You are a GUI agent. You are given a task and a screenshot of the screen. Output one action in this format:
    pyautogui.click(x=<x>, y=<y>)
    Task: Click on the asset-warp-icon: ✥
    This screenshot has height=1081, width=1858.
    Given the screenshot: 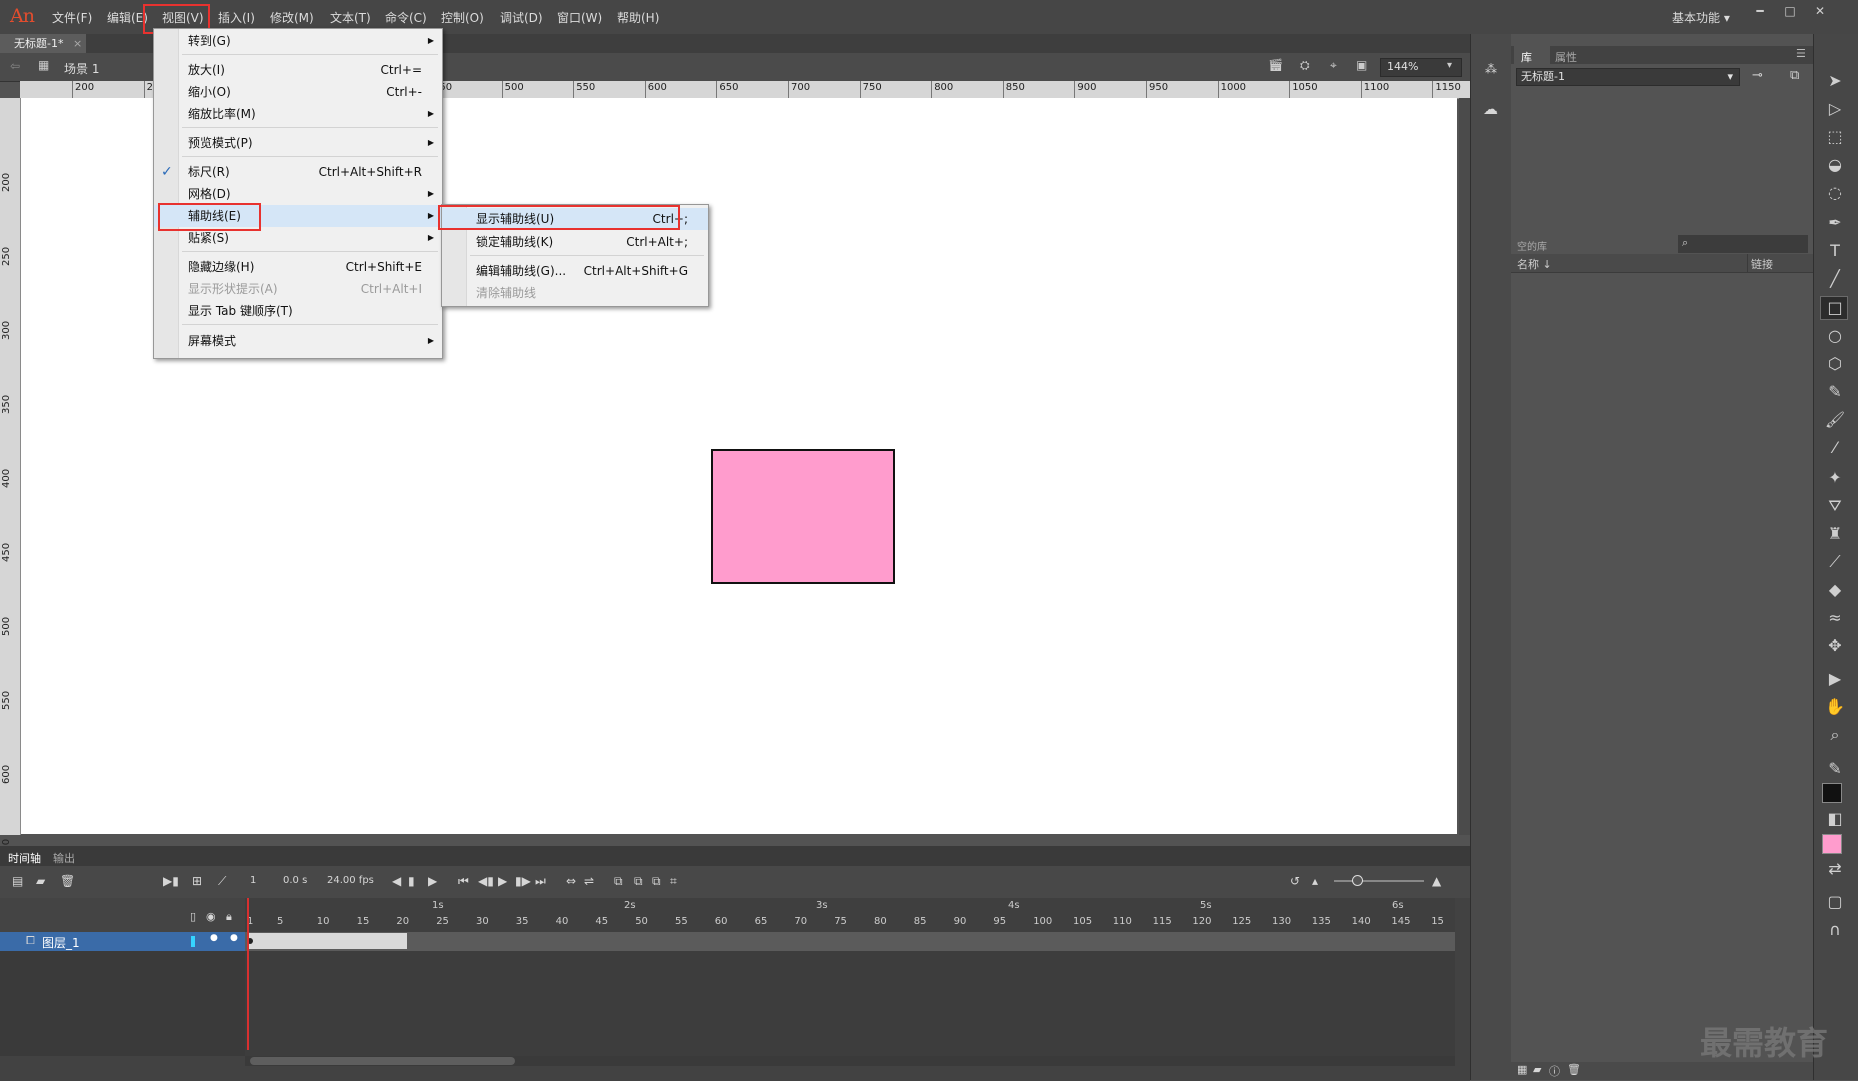 What is the action you would take?
    pyautogui.click(x=1835, y=646)
    